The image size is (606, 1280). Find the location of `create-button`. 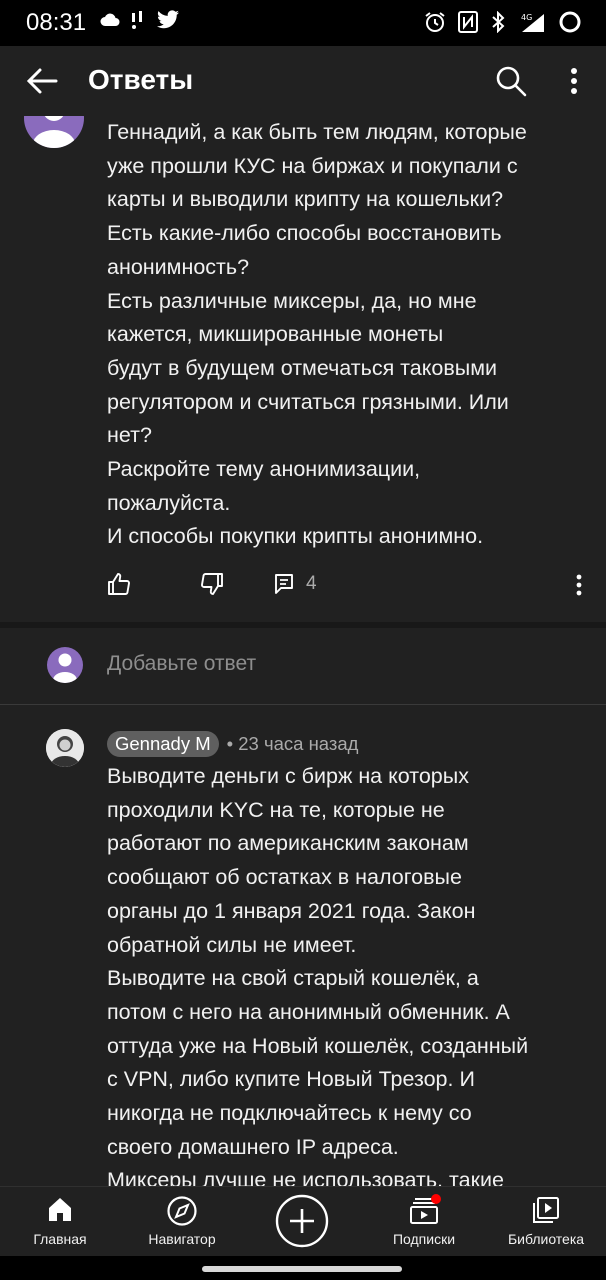

create-button is located at coordinates (302, 1222).